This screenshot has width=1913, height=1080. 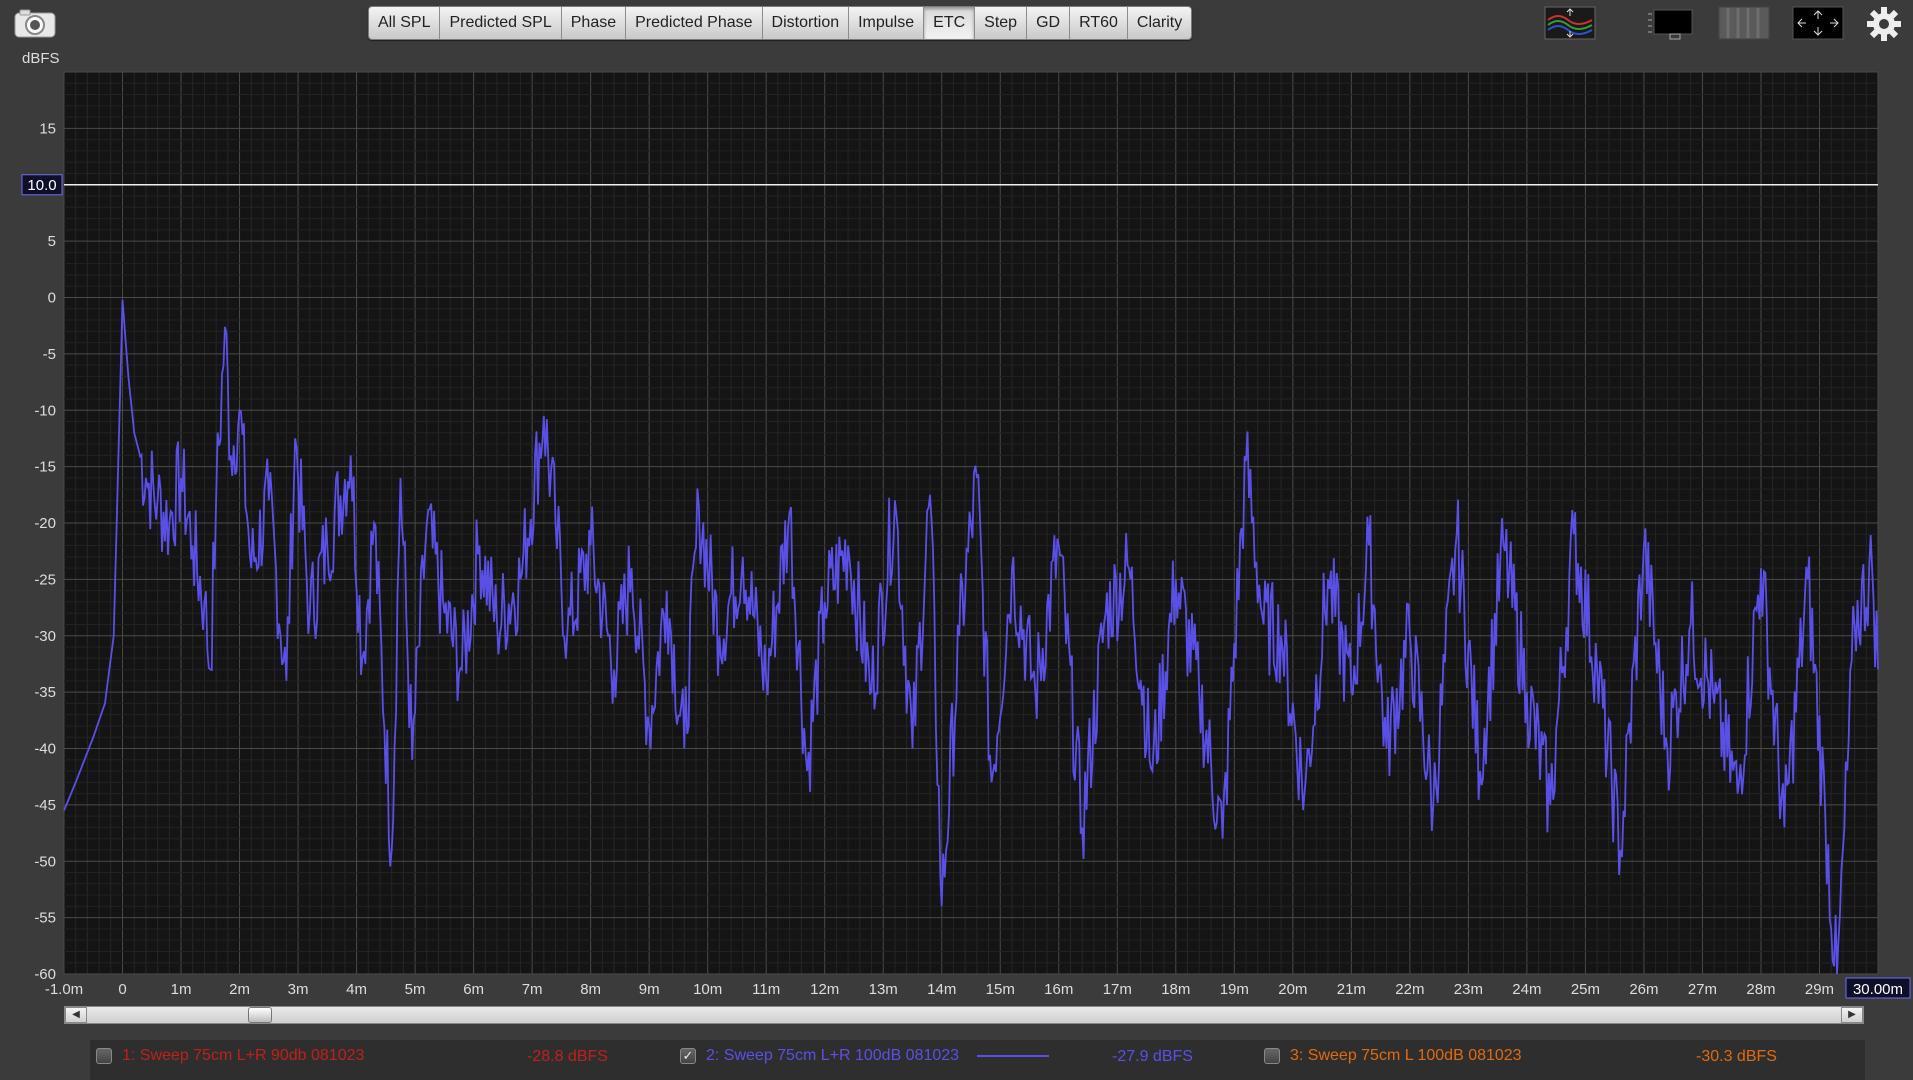 What do you see at coordinates (1117, 989) in the screenshot?
I see `x-tick-label: 17m` at bounding box center [1117, 989].